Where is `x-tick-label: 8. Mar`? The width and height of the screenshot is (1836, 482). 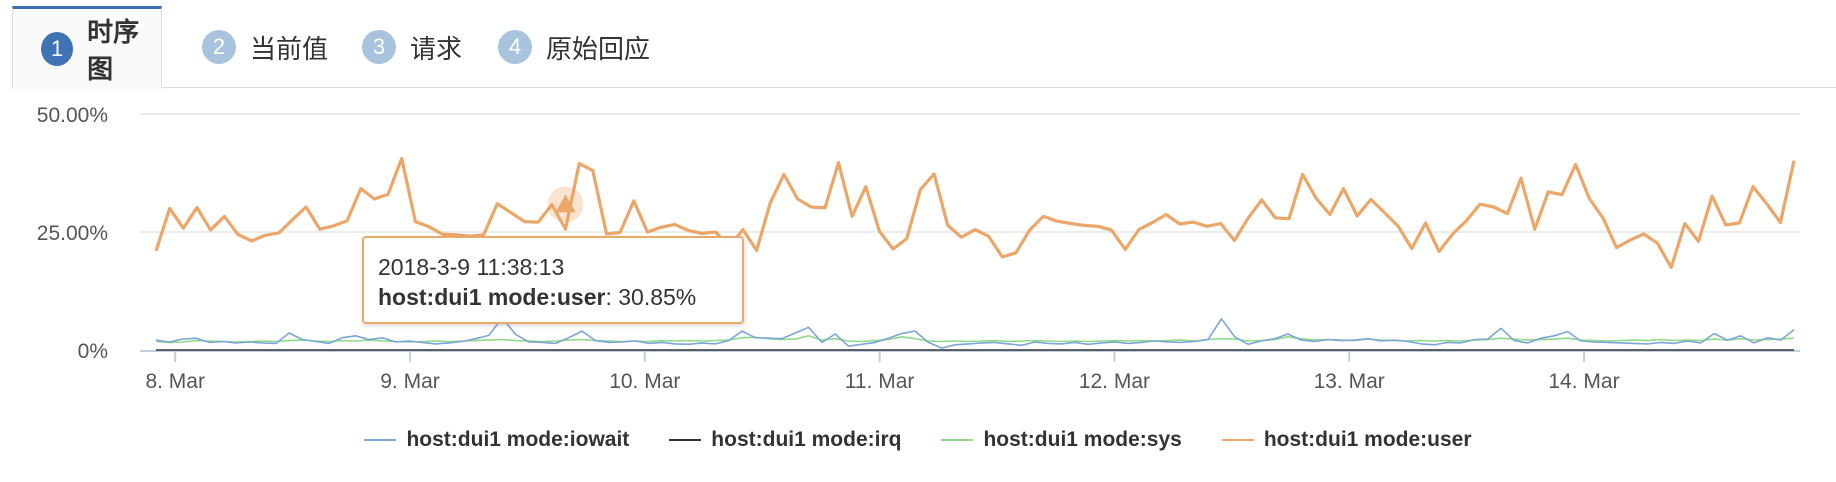
x-tick-label: 8. Mar is located at coordinates (175, 381).